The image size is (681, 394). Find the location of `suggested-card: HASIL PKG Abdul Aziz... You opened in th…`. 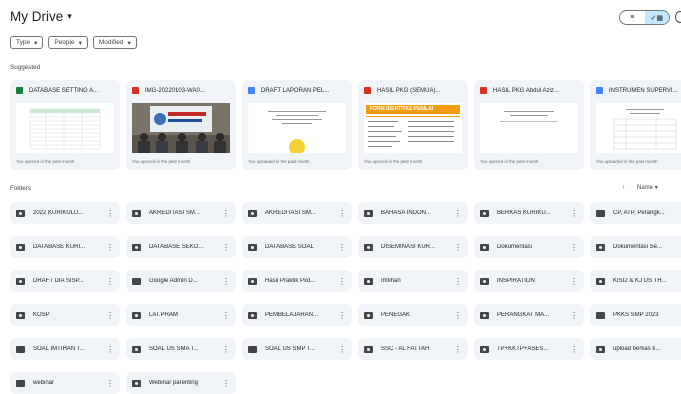

suggested-card: HASIL PKG Abdul Aziz... You opened in th… is located at coordinates (529, 125).